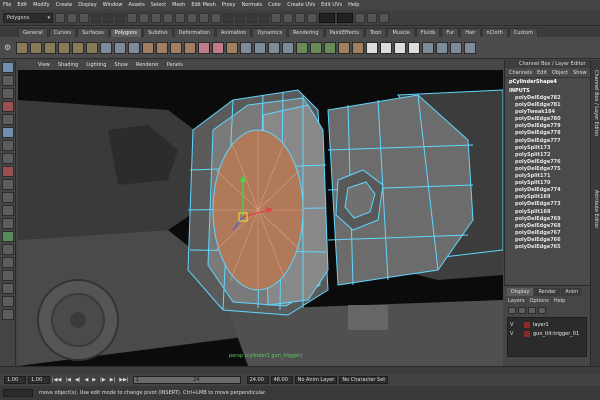 This screenshot has width=600, height=400. What do you see at coordinates (547, 233) in the screenshot?
I see `input-node: polyDelEdge767` at bounding box center [547, 233].